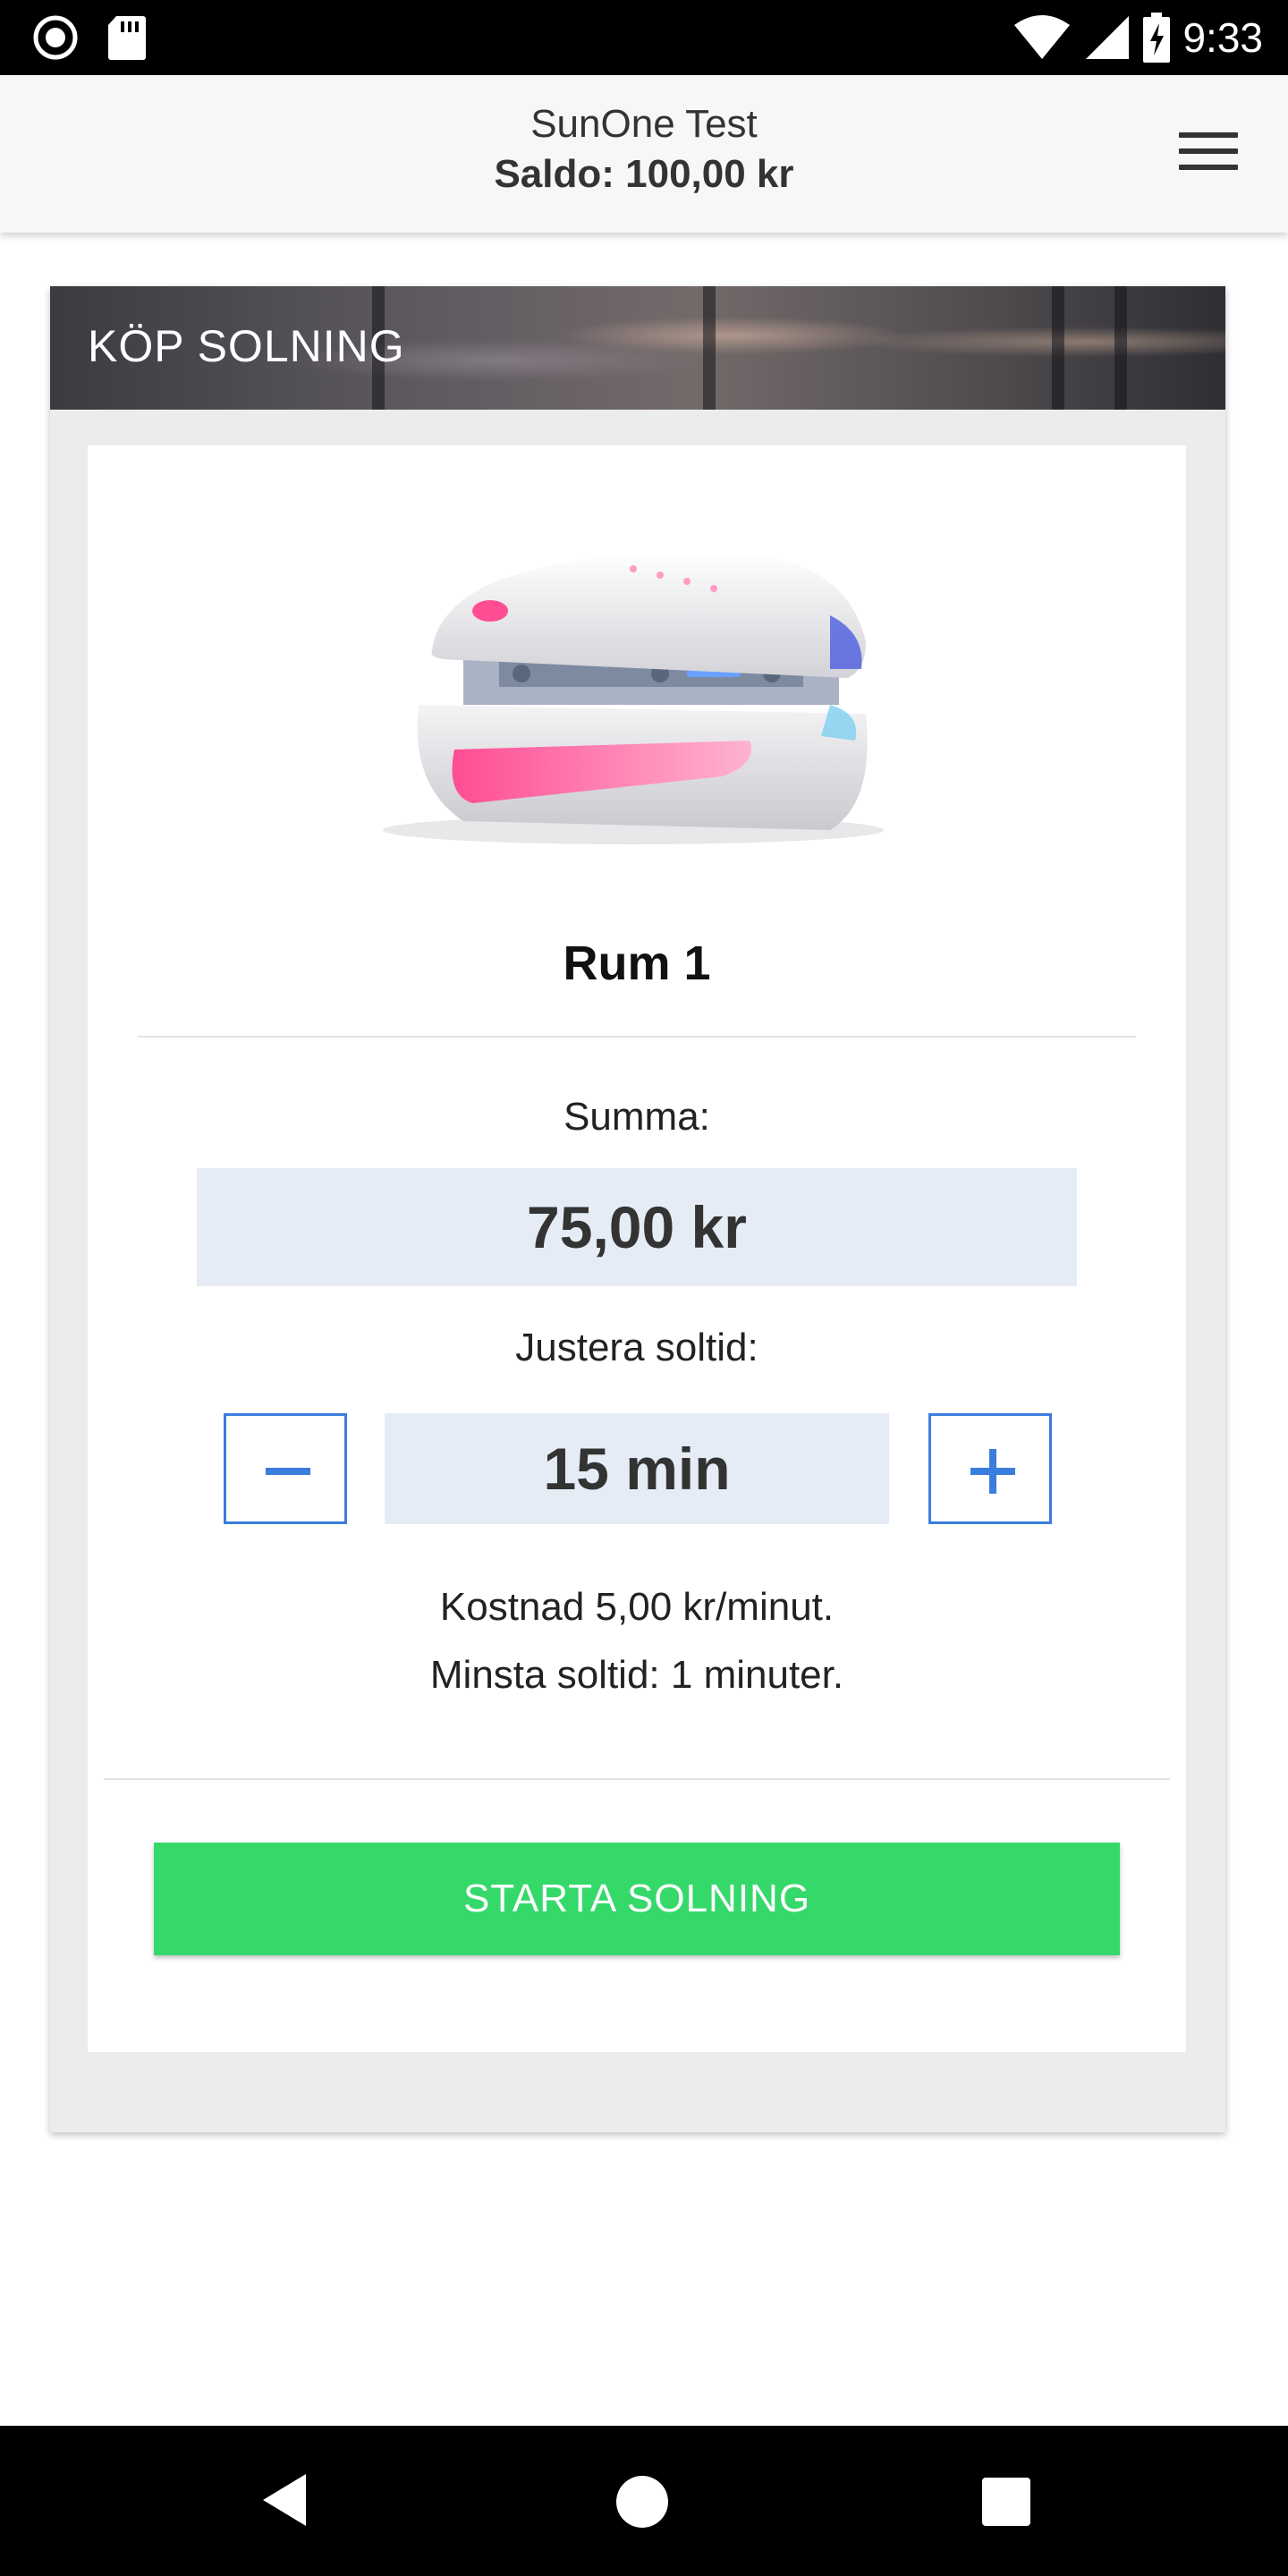  What do you see at coordinates (637, 1468) in the screenshot?
I see `time-value: 15 min` at bounding box center [637, 1468].